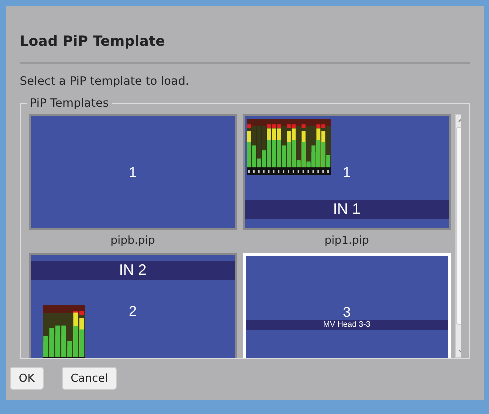  I want to click on template-thumbnail: 3 MV Head 3-3, so click(347, 305).